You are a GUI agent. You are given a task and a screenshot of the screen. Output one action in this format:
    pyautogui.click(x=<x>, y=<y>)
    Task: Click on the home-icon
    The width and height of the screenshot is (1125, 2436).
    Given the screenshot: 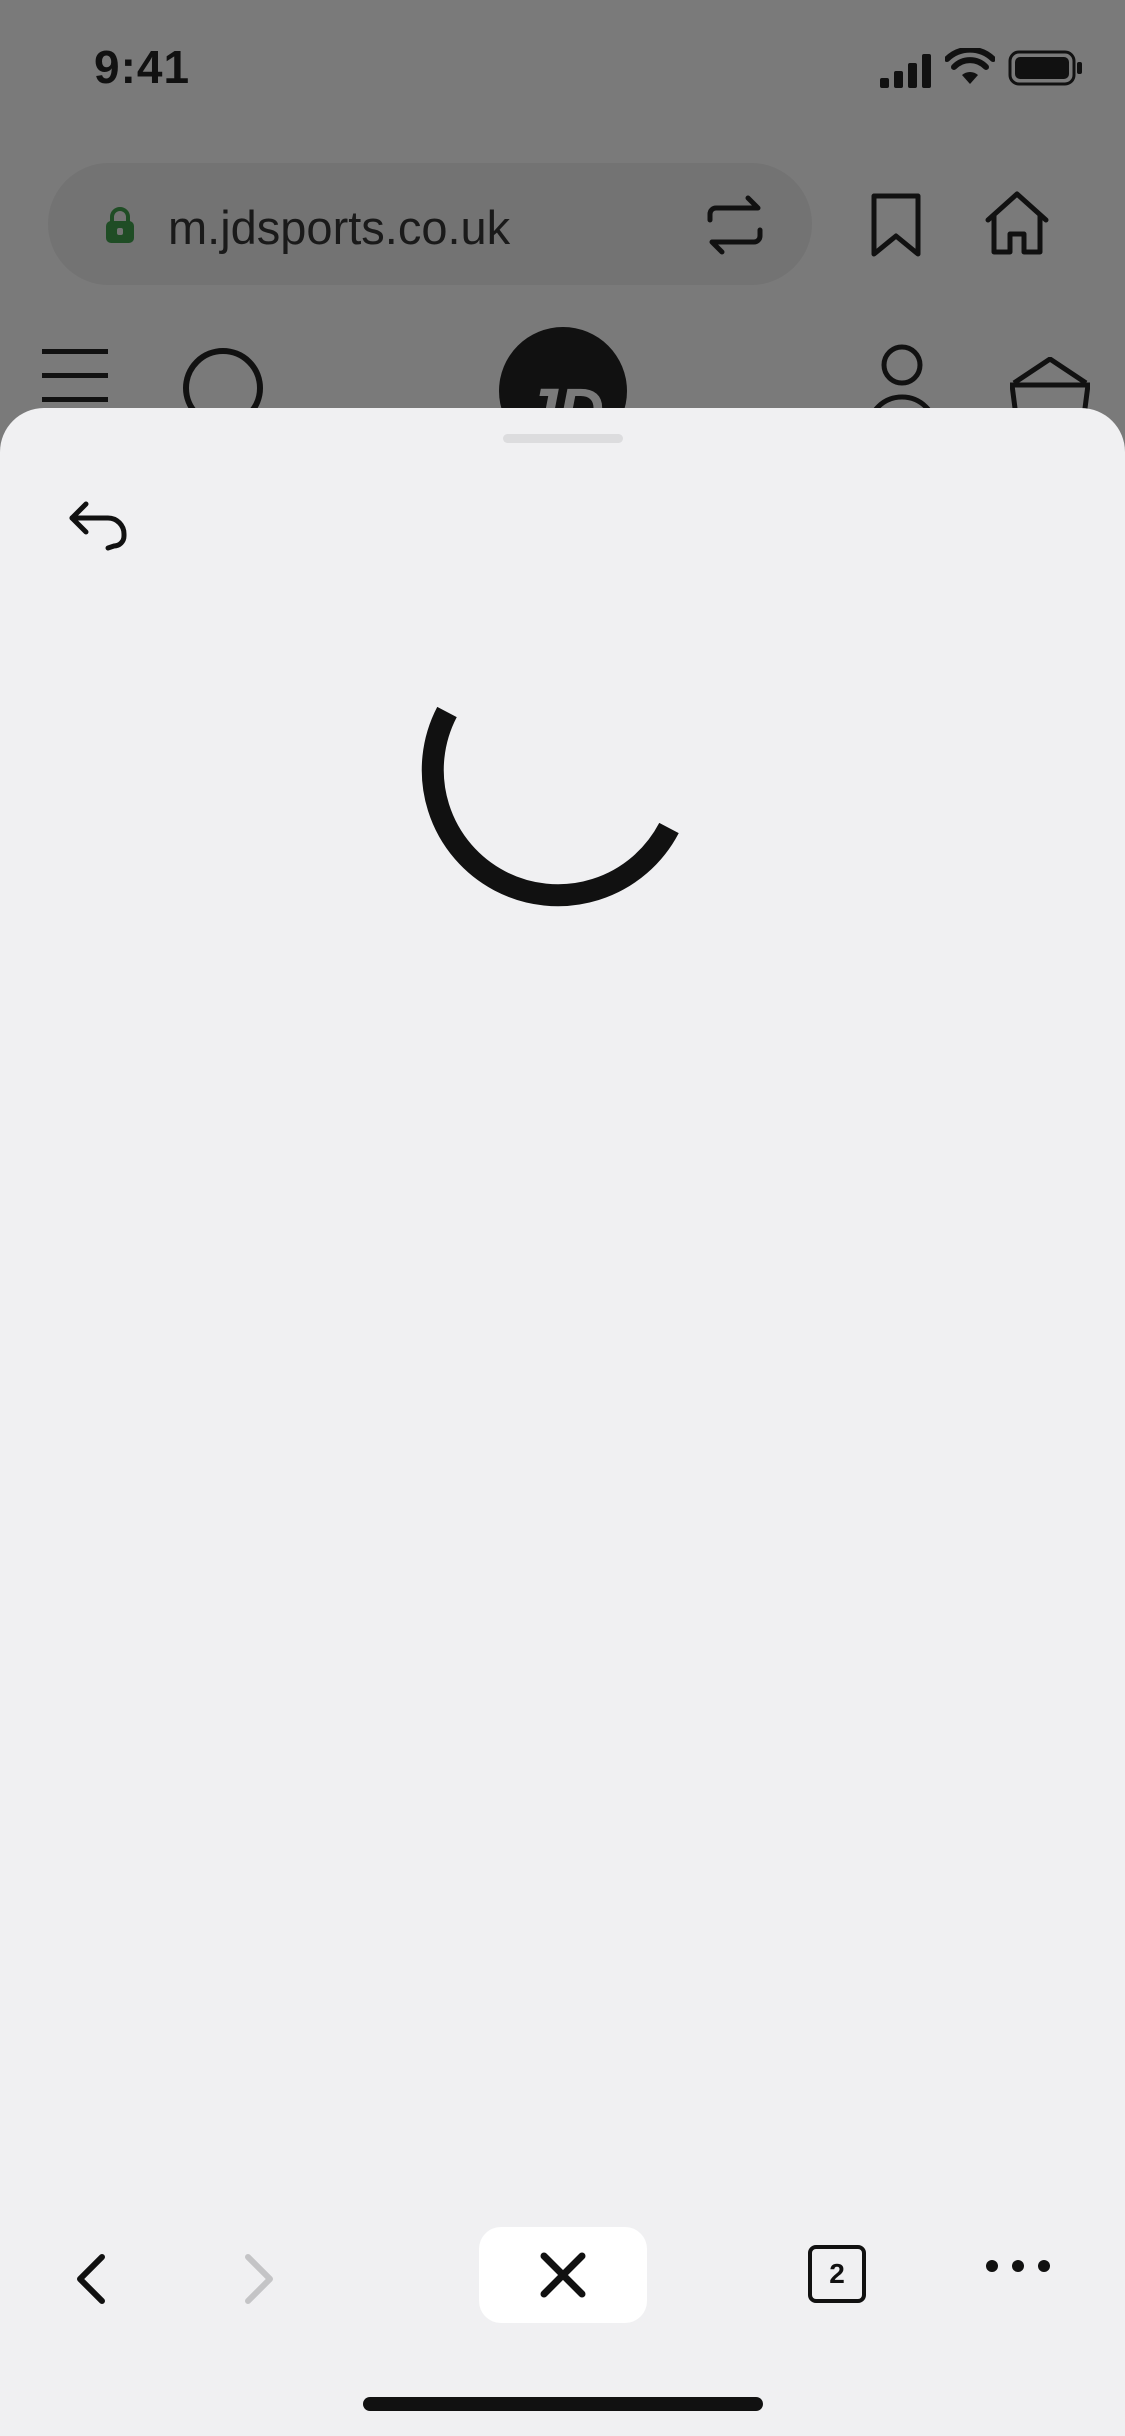 What is the action you would take?
    pyautogui.click(x=1017, y=223)
    